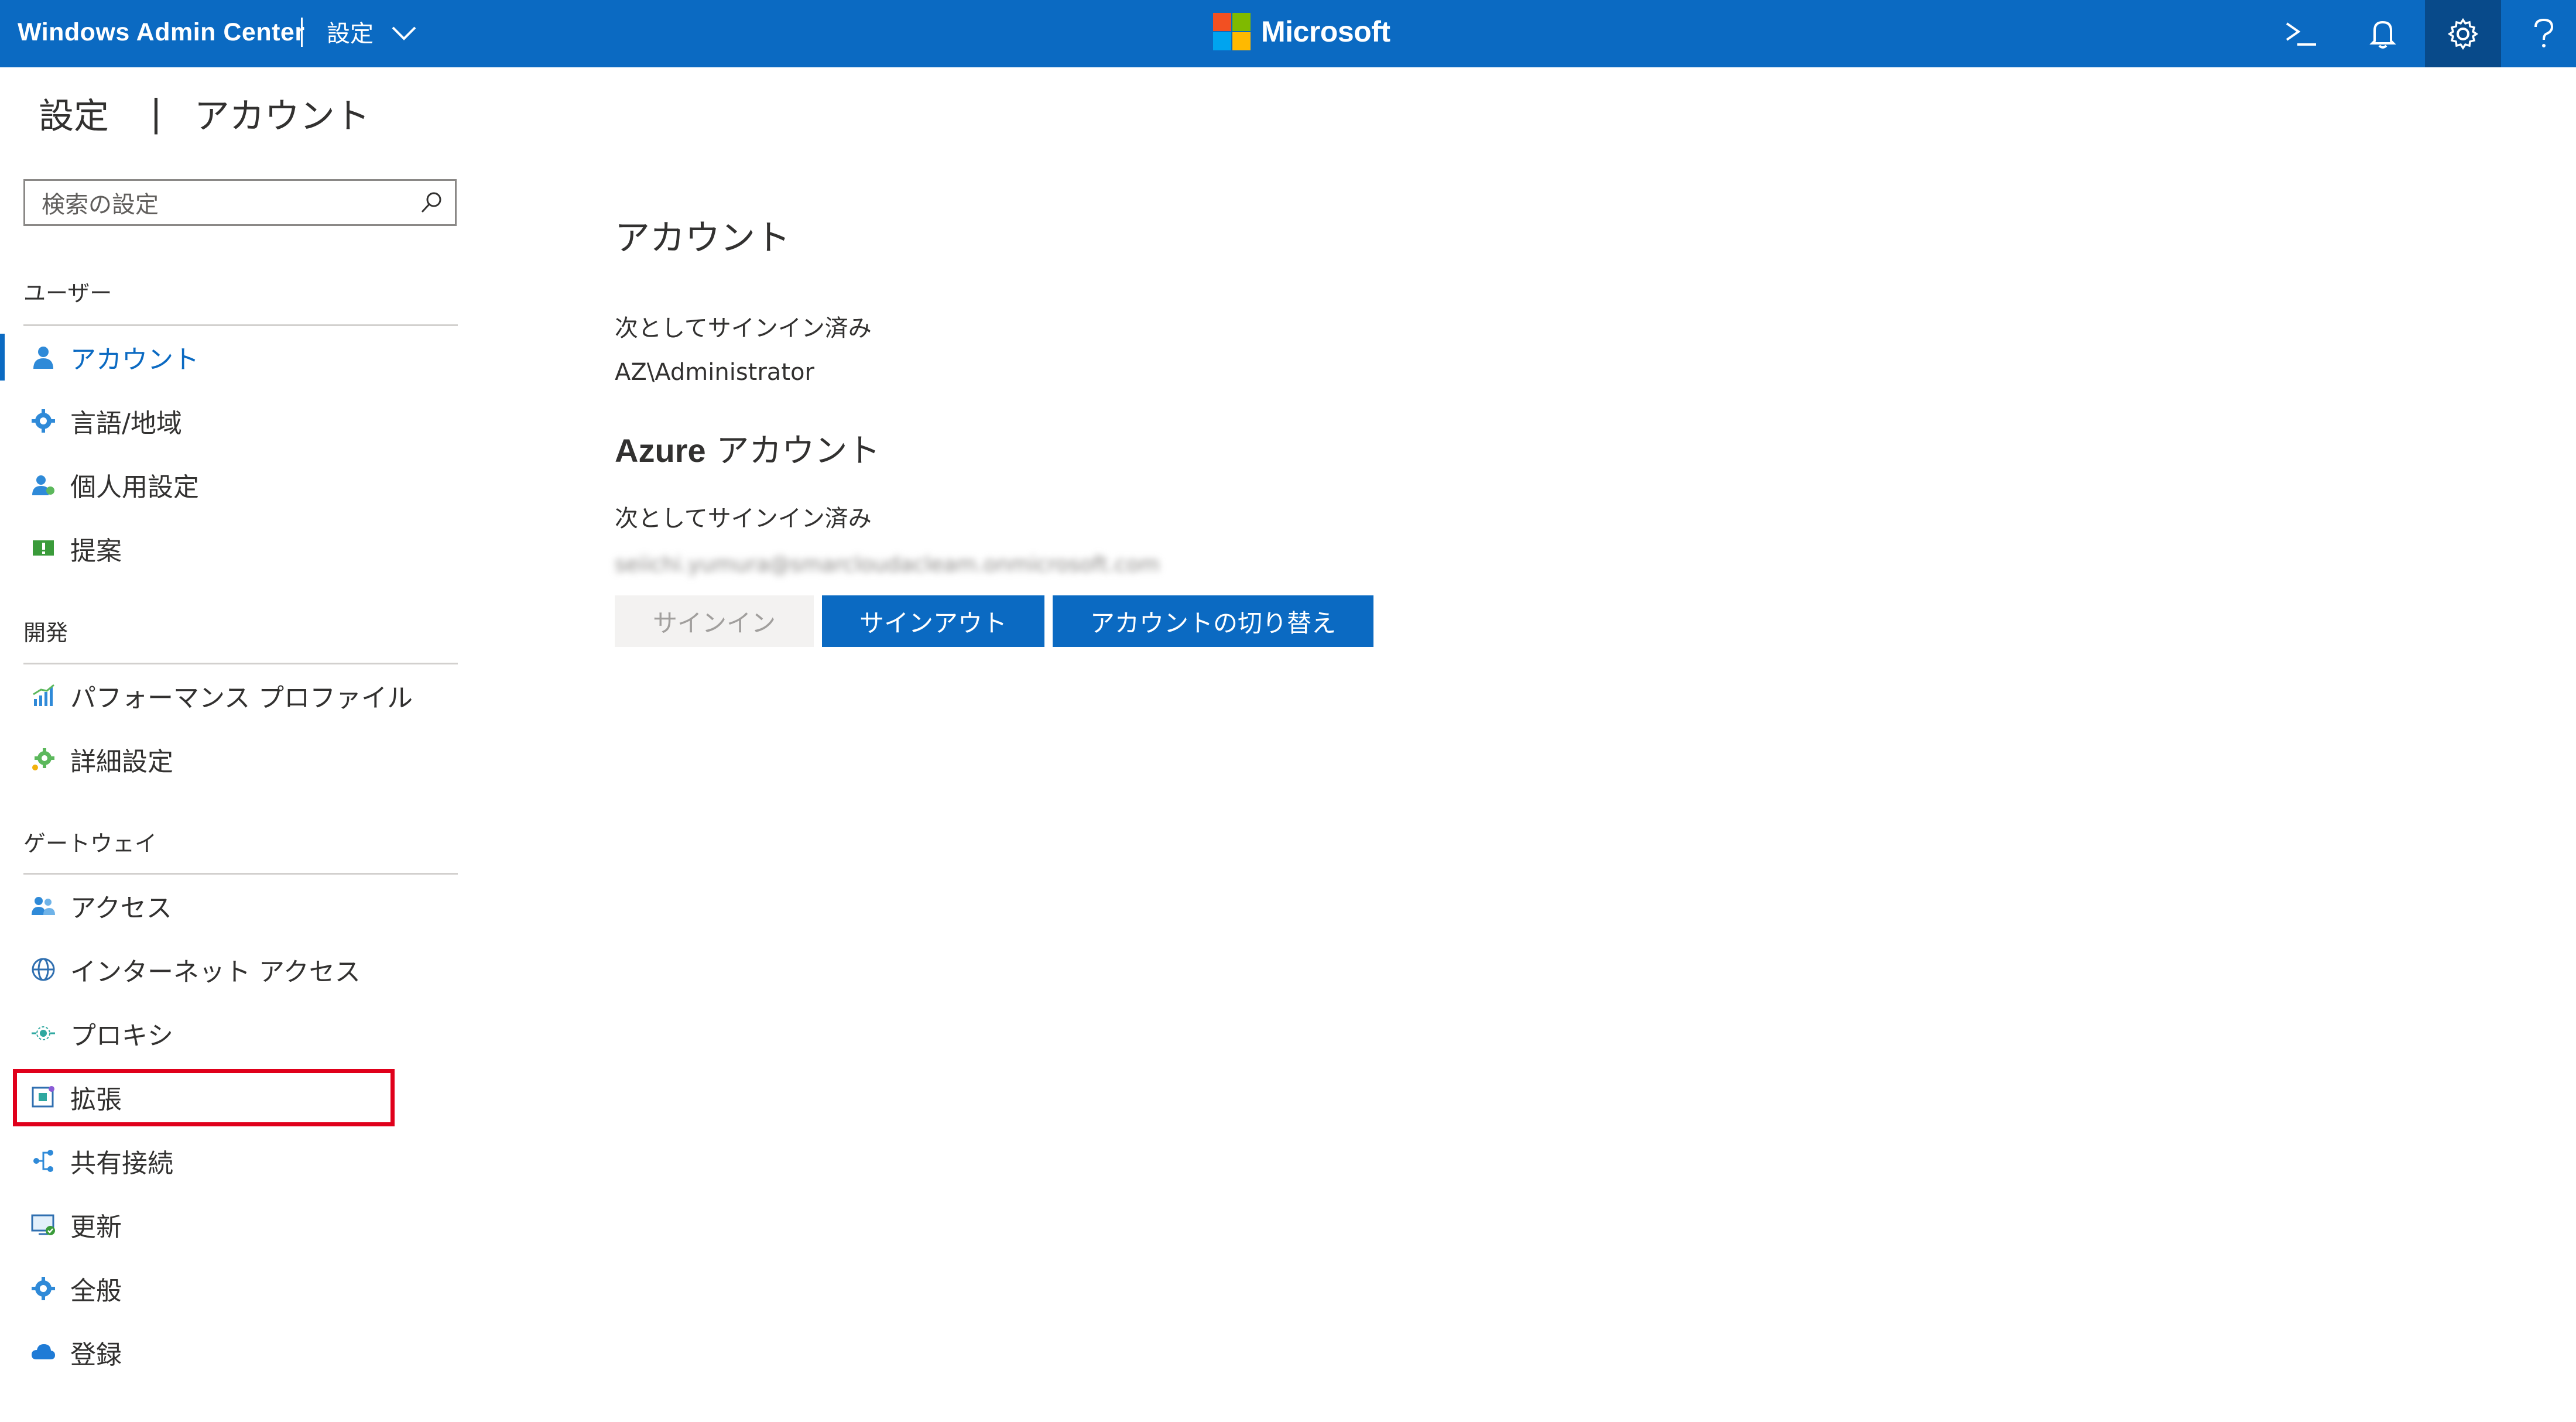 Image resolution: width=2576 pixels, height=1422 pixels. Describe the element at coordinates (240, 905) in the screenshot. I see `sidebar-item-access: アクセス` at that location.